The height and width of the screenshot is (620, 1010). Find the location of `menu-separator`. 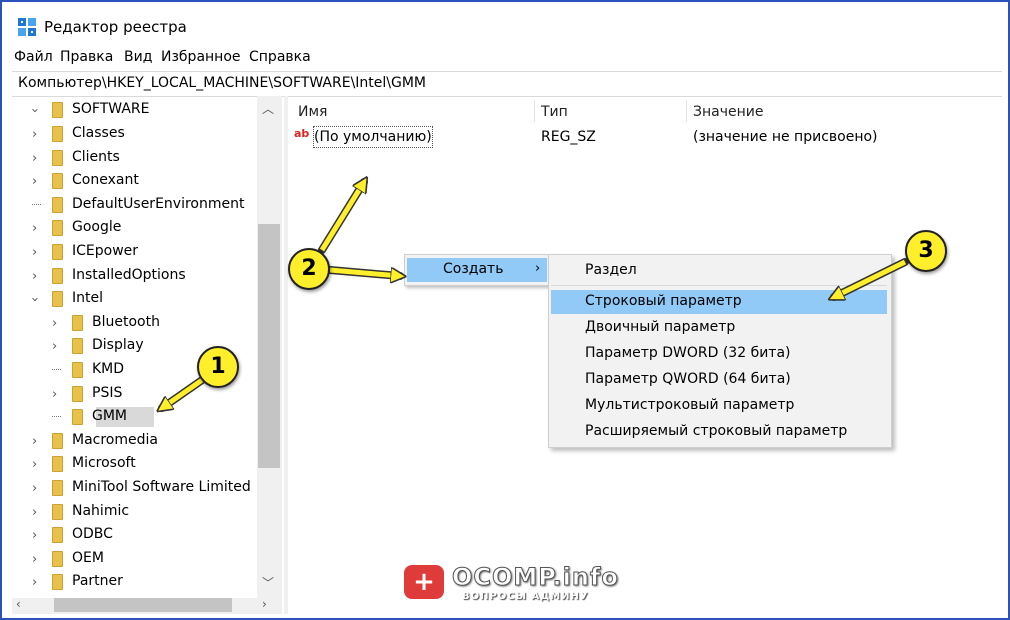

menu-separator is located at coordinates (719, 285).